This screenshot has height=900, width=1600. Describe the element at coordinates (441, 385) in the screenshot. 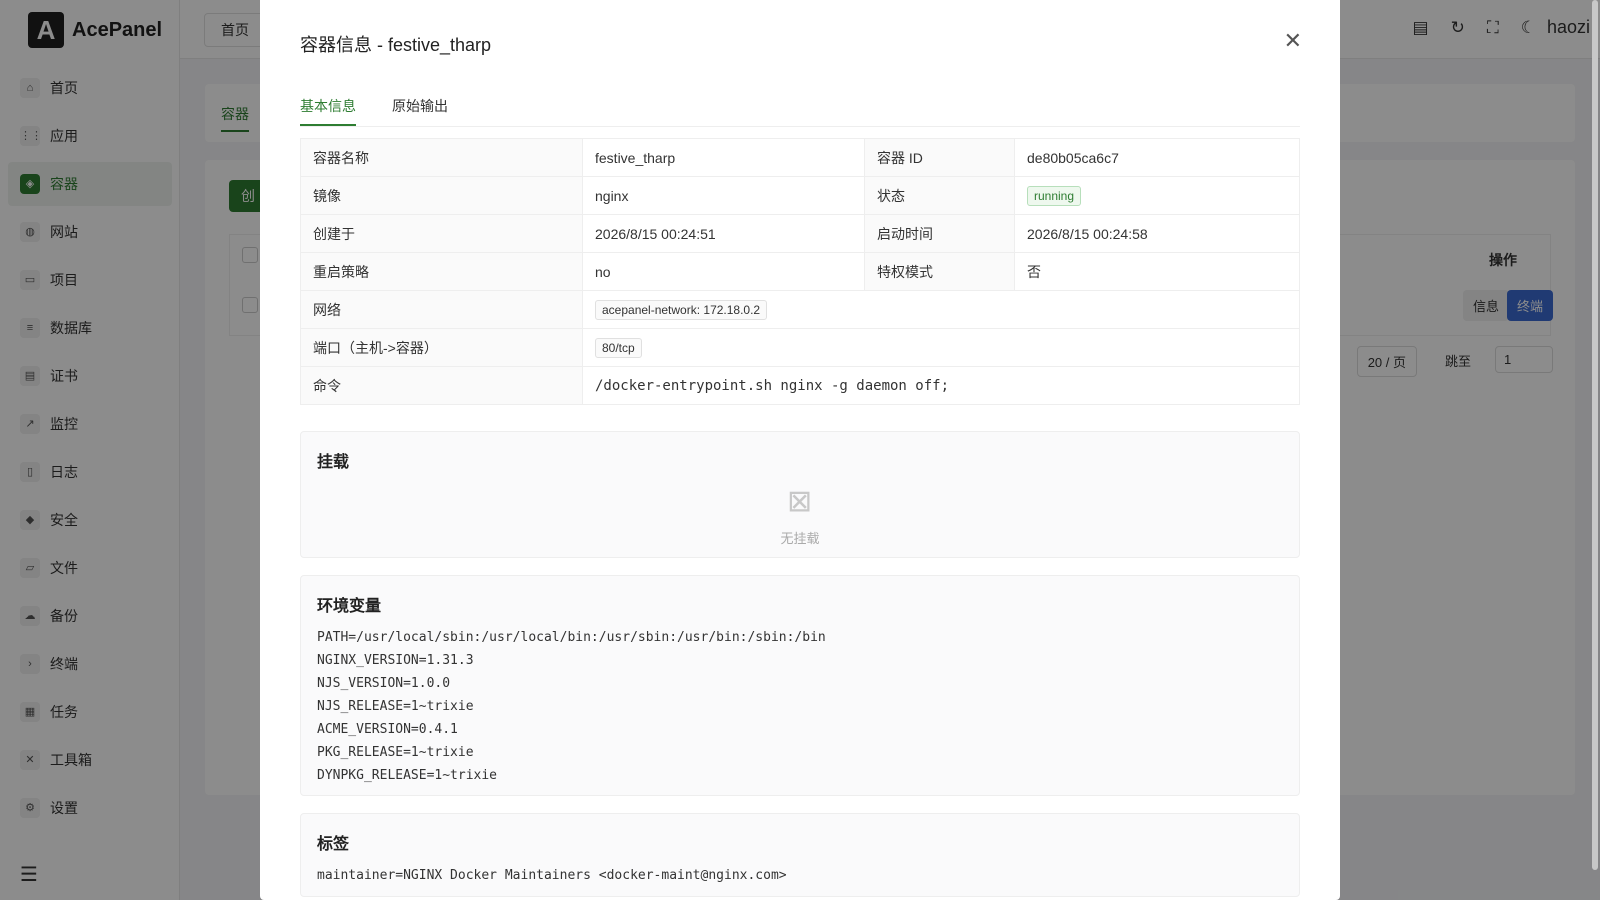

I see `command-label: 命令` at that location.